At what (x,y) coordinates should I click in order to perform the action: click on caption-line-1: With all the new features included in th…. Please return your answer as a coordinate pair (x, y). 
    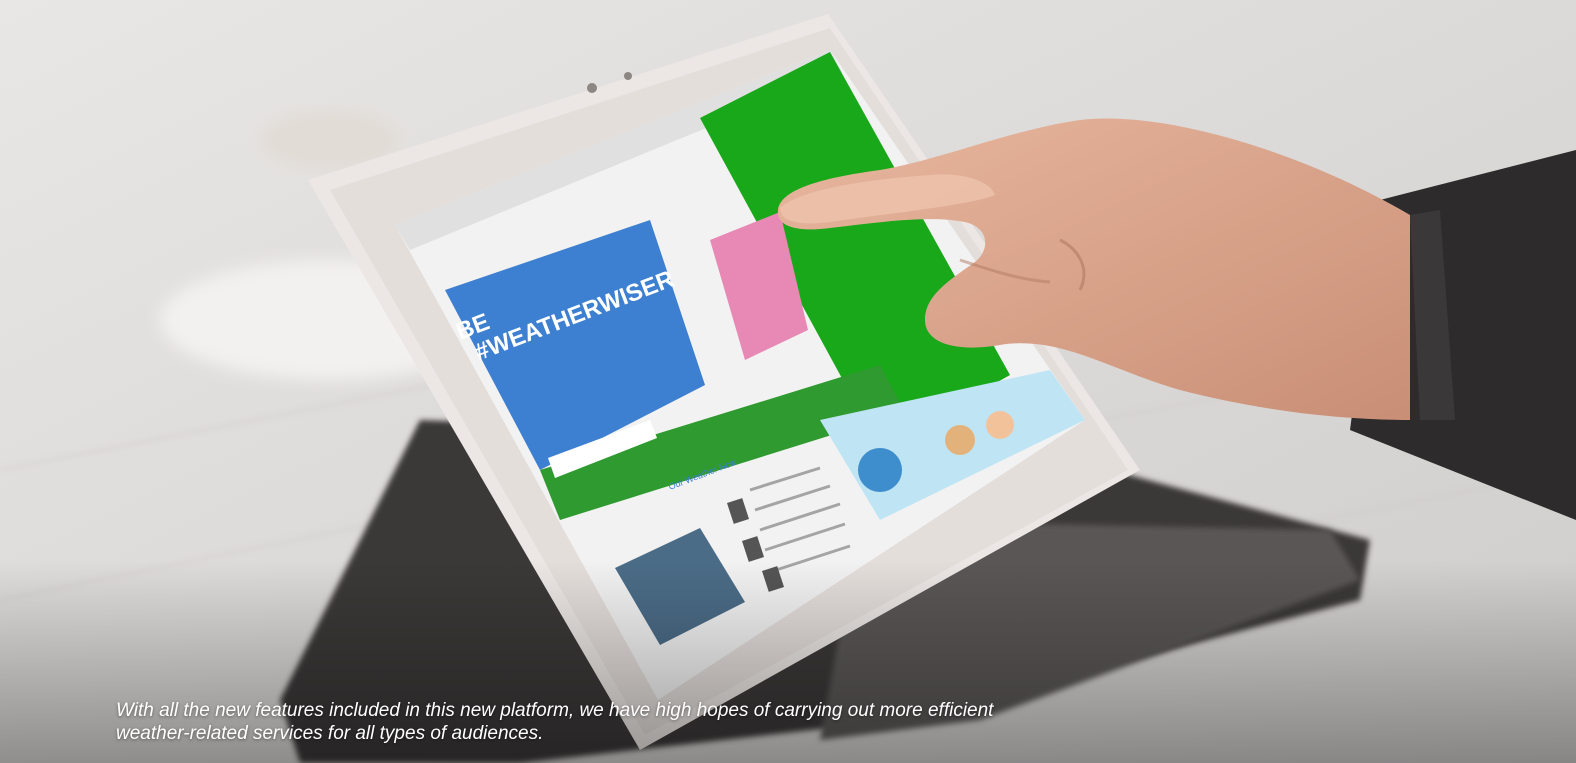
    Looking at the image, I should click on (555, 710).